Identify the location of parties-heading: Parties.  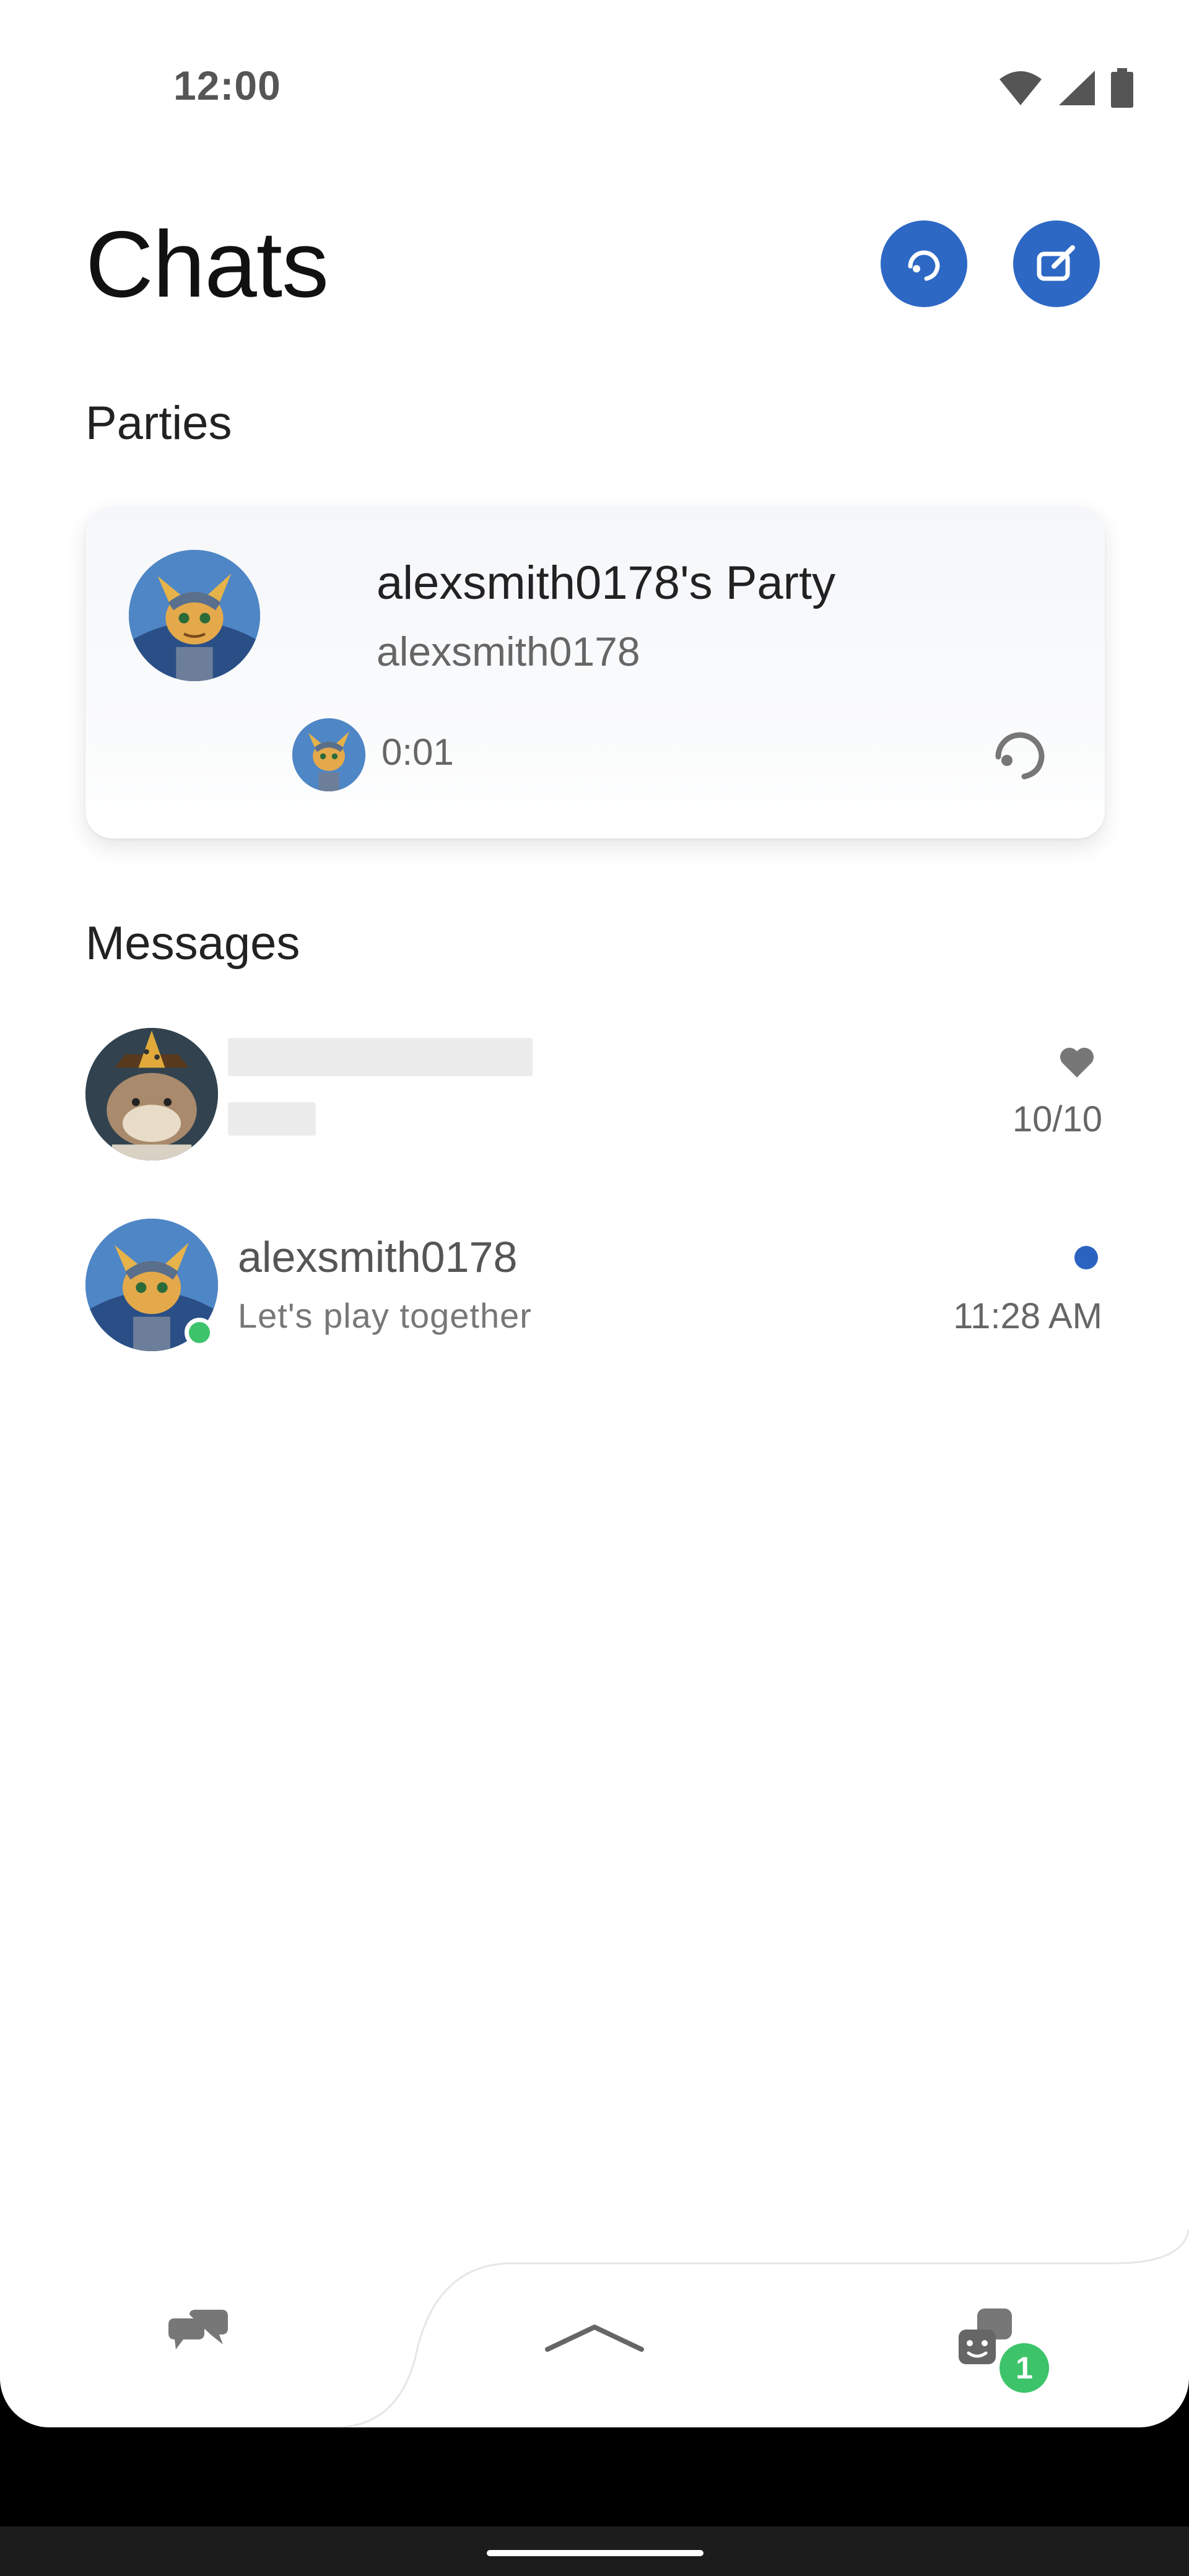
(158, 423).